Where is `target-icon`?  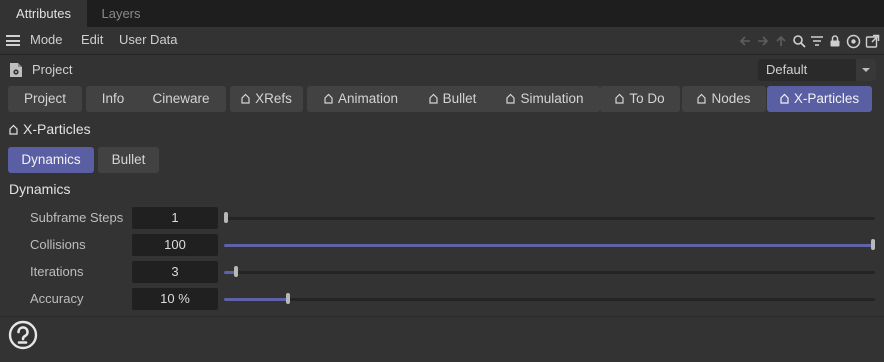
target-icon is located at coordinates (853, 41).